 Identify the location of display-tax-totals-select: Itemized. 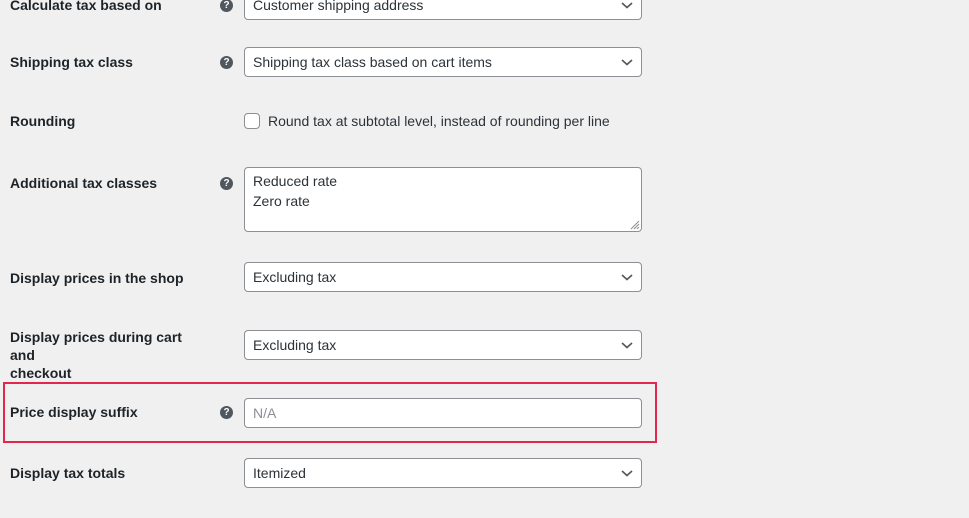
(443, 473).